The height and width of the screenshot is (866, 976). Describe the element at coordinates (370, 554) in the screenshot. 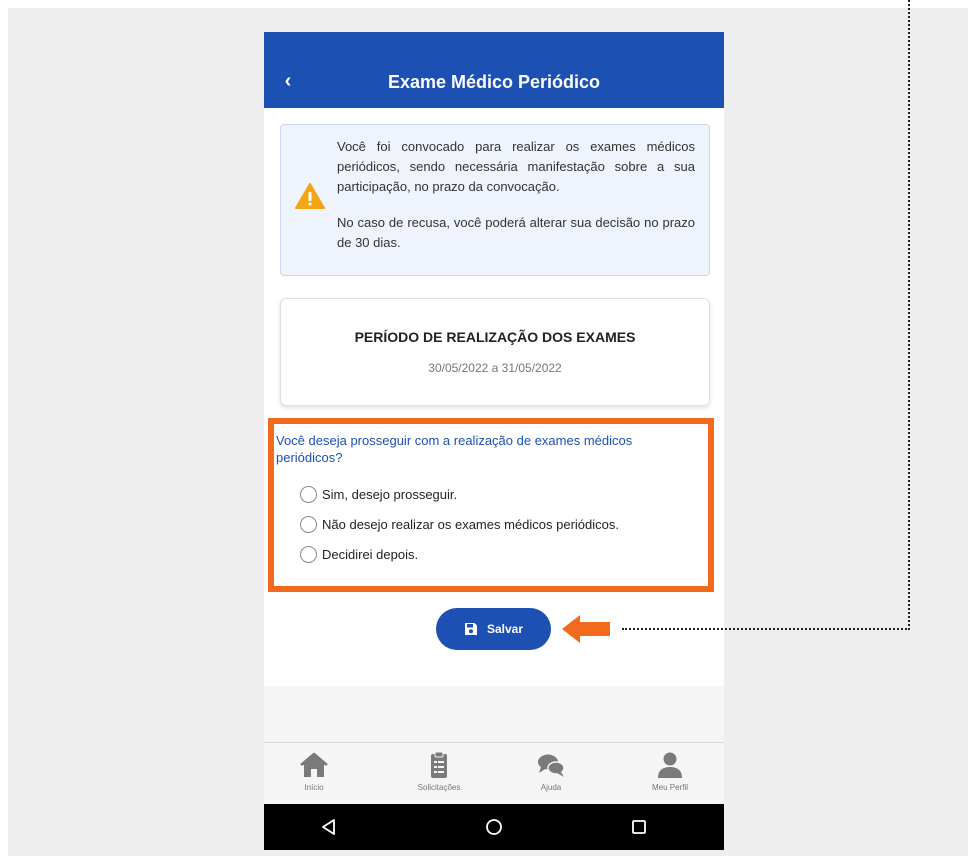

I see `radio-label: Decidirei depois.` at that location.